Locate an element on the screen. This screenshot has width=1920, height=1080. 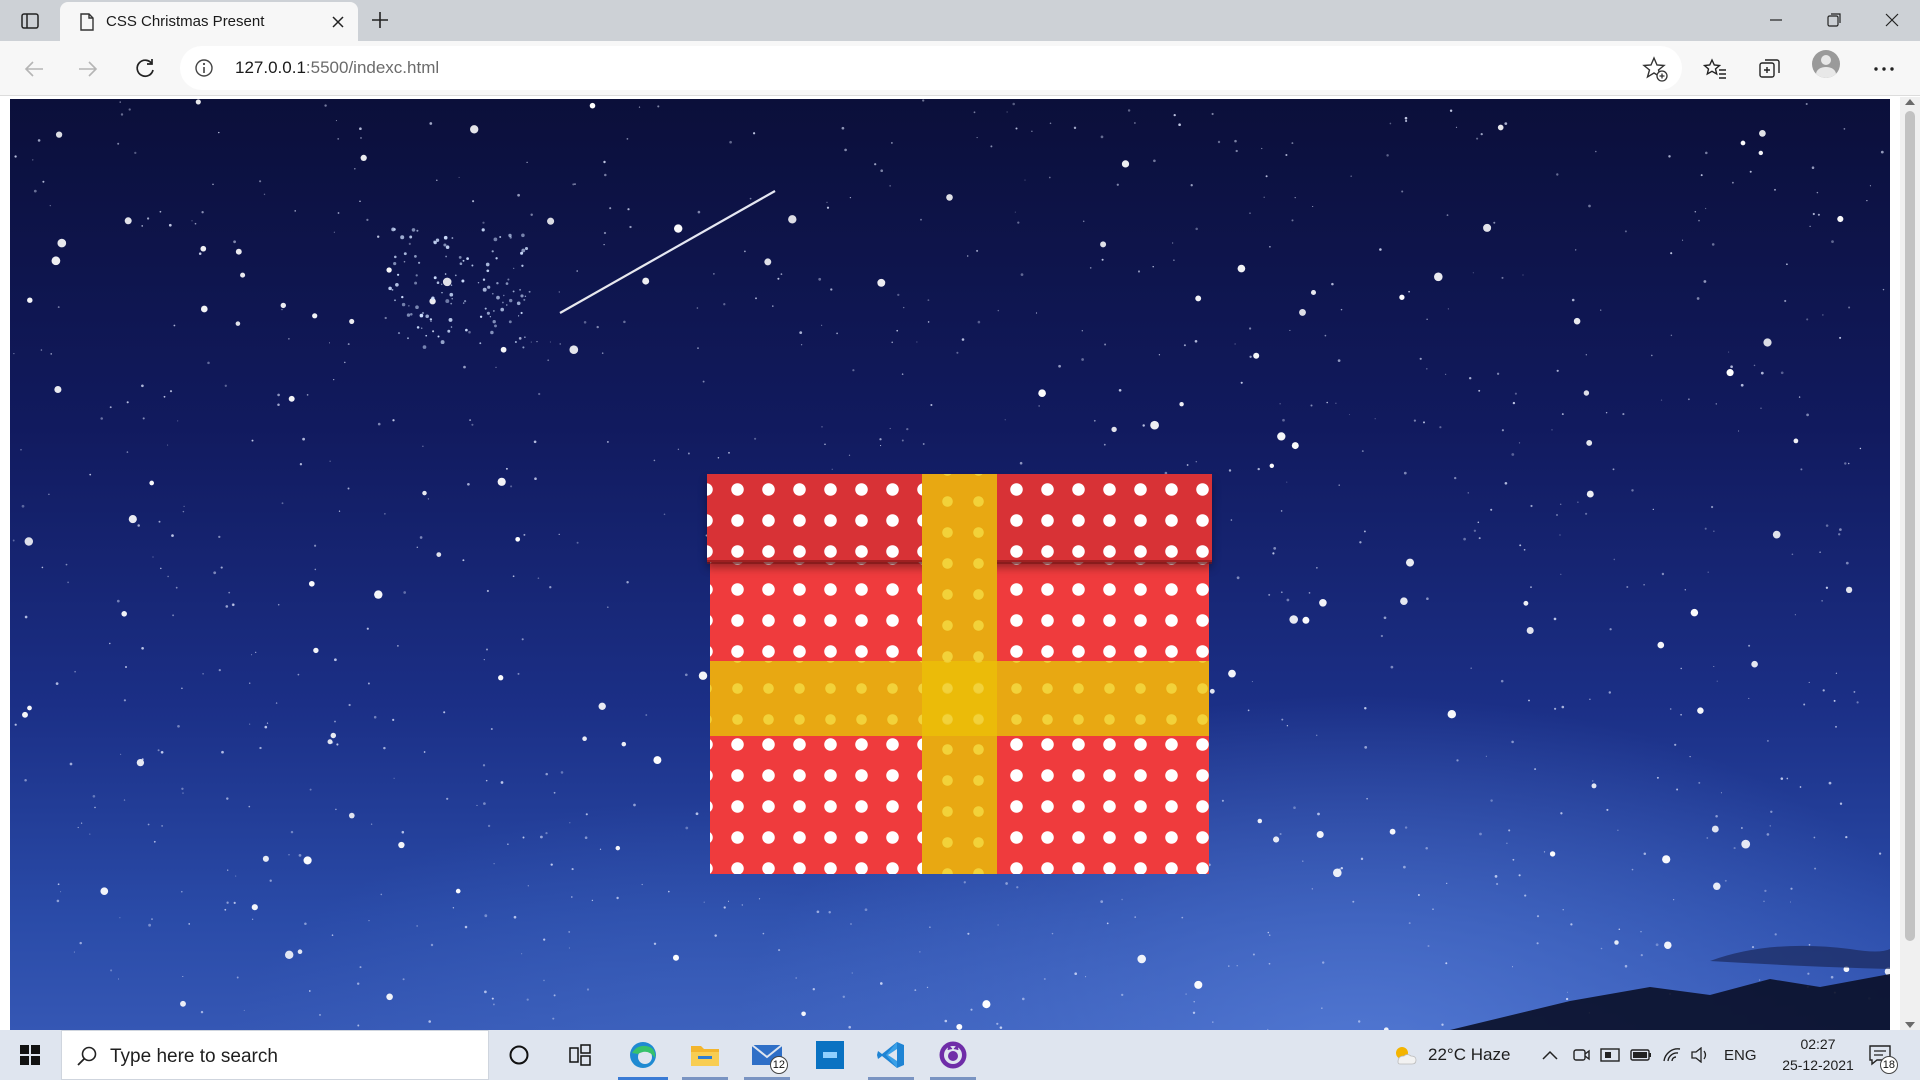
start-button is located at coordinates (30, 1055).